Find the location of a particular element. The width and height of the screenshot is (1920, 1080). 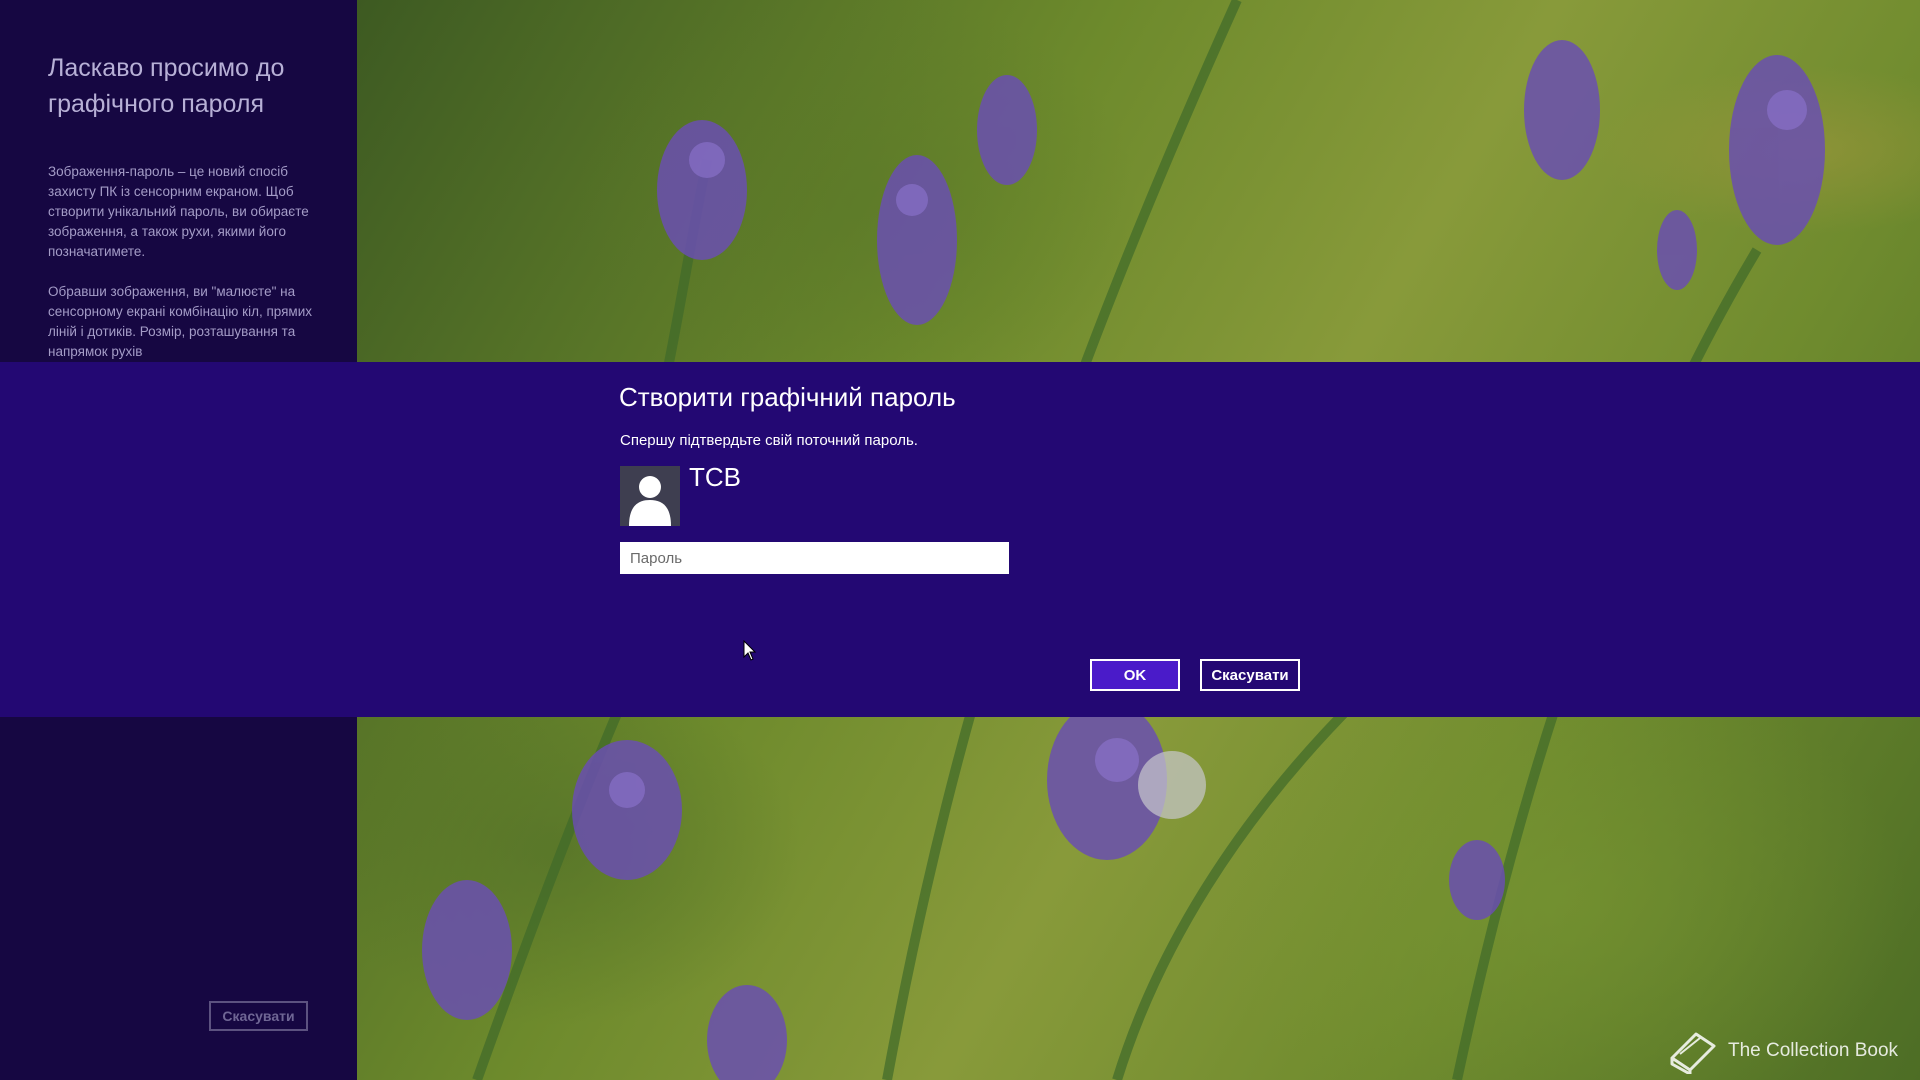

ok-button: OK is located at coordinates (1135, 675).